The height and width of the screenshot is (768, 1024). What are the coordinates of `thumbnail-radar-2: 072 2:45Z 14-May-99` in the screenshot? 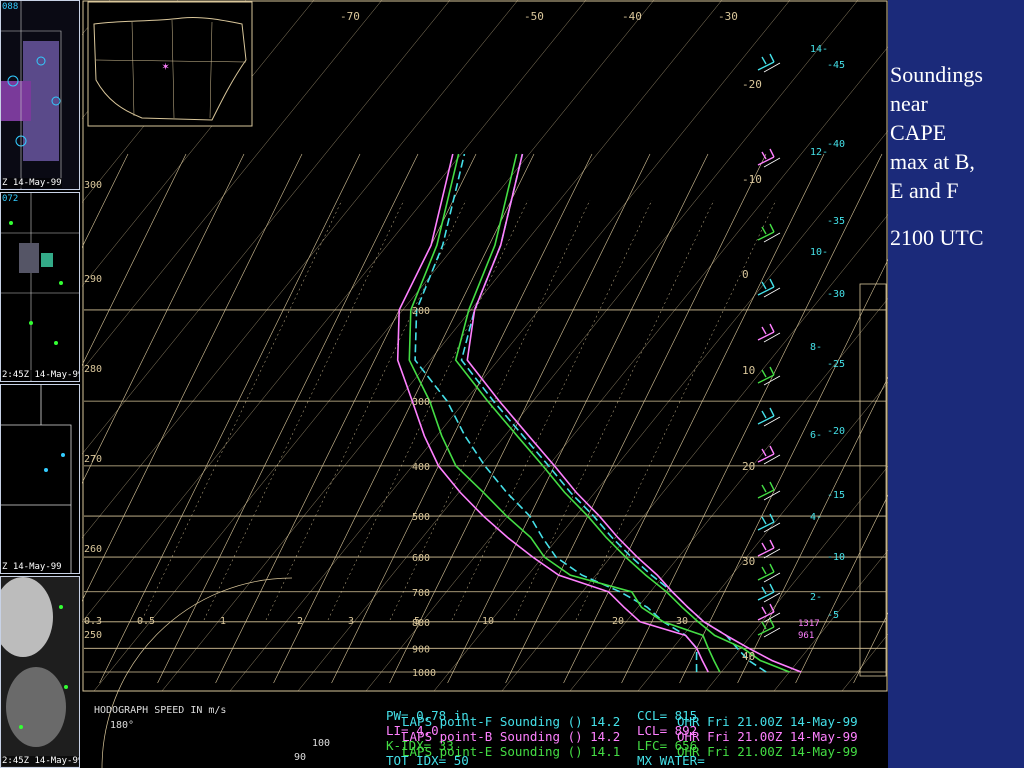 It's located at (40, 287).